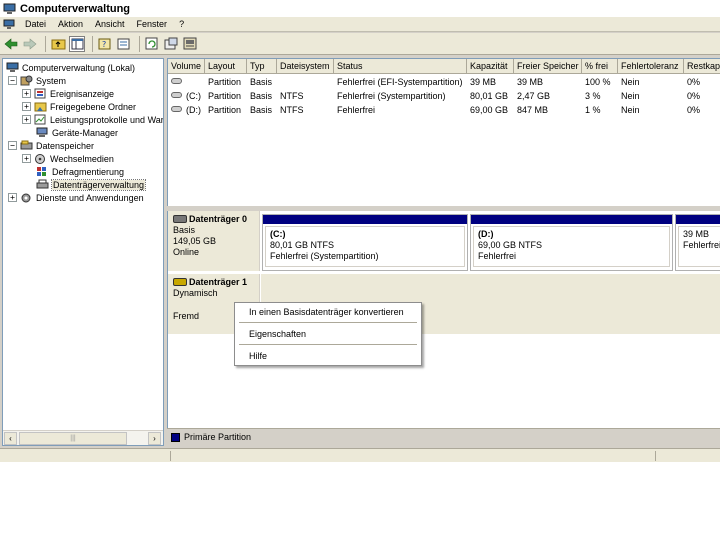 The image size is (720, 540). I want to click on refresh-icon, so click(152, 44).